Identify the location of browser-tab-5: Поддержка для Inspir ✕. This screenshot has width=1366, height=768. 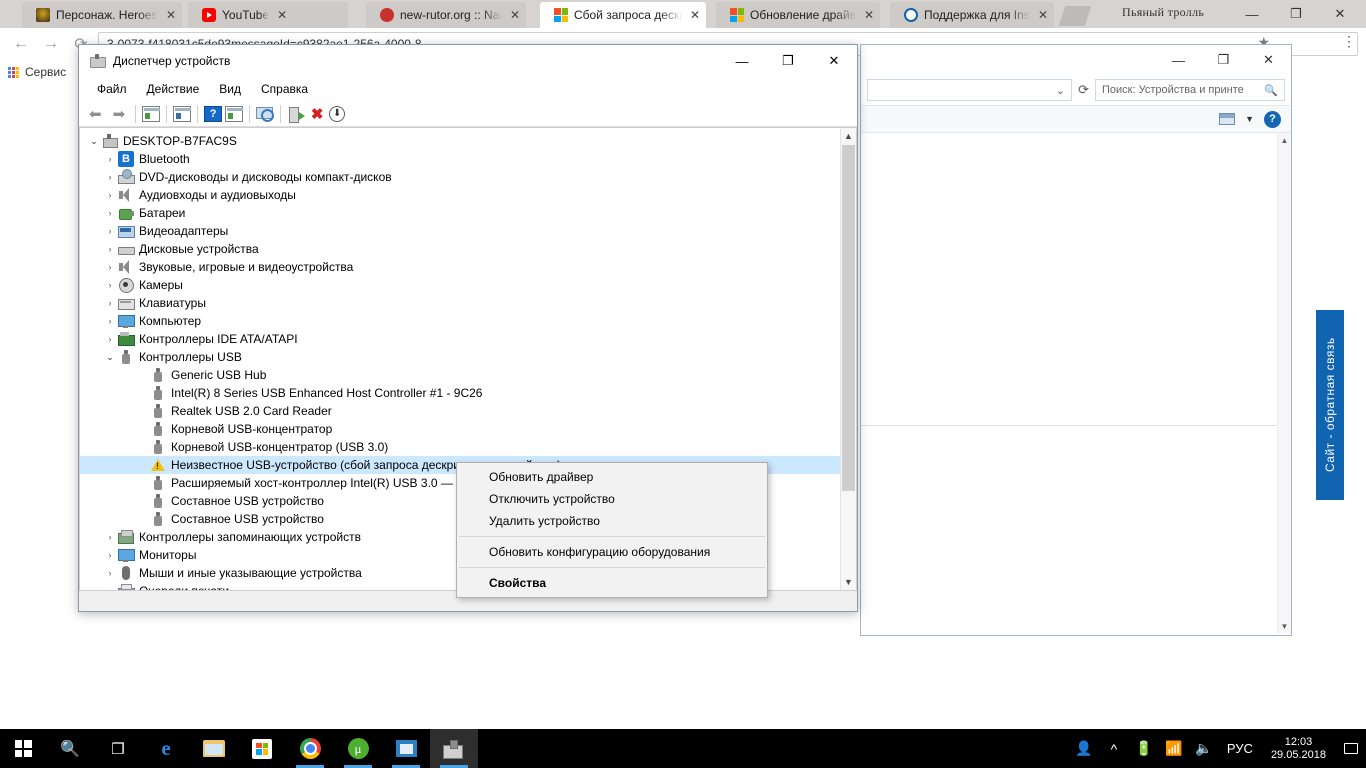
(972, 15).